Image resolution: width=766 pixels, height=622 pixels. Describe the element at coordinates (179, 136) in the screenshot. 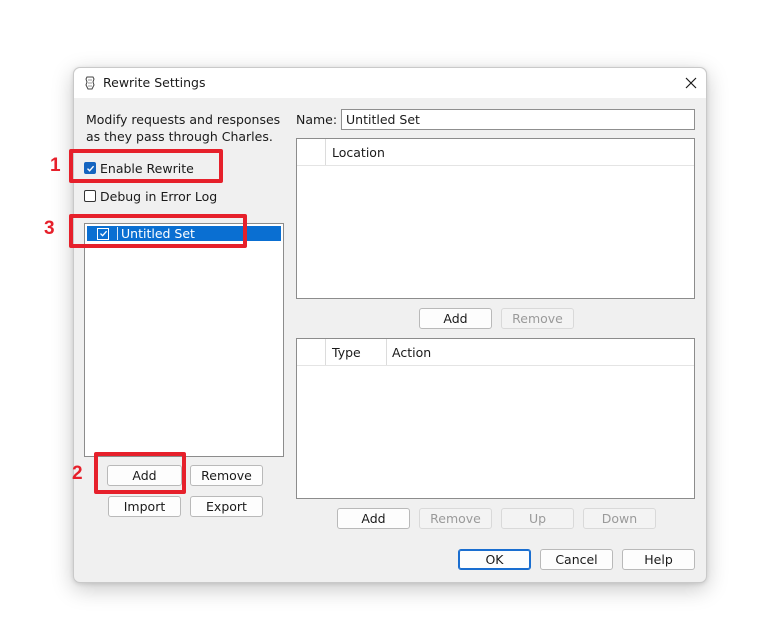

I see `description-line-2: as they pass through Charles.` at that location.